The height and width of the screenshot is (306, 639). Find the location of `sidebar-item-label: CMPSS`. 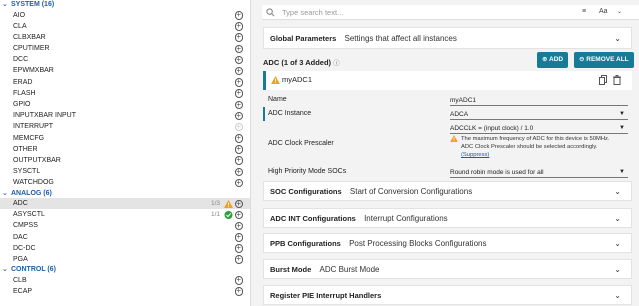

sidebar-item-label: CMPSS is located at coordinates (25, 226).